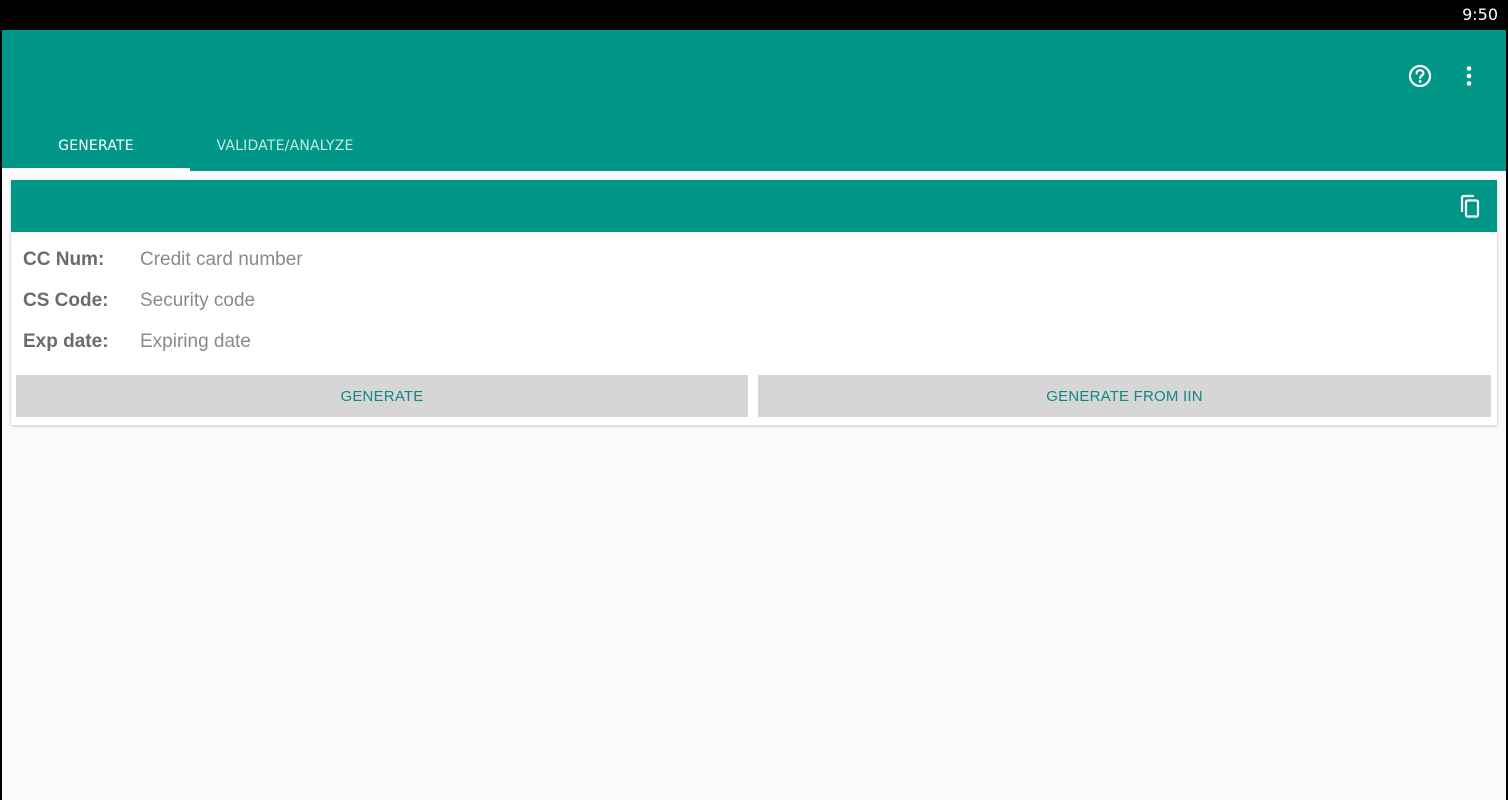 Image resolution: width=1508 pixels, height=800 pixels. I want to click on generate-from-iin-button: GENERATE FROM IIN, so click(1124, 396).